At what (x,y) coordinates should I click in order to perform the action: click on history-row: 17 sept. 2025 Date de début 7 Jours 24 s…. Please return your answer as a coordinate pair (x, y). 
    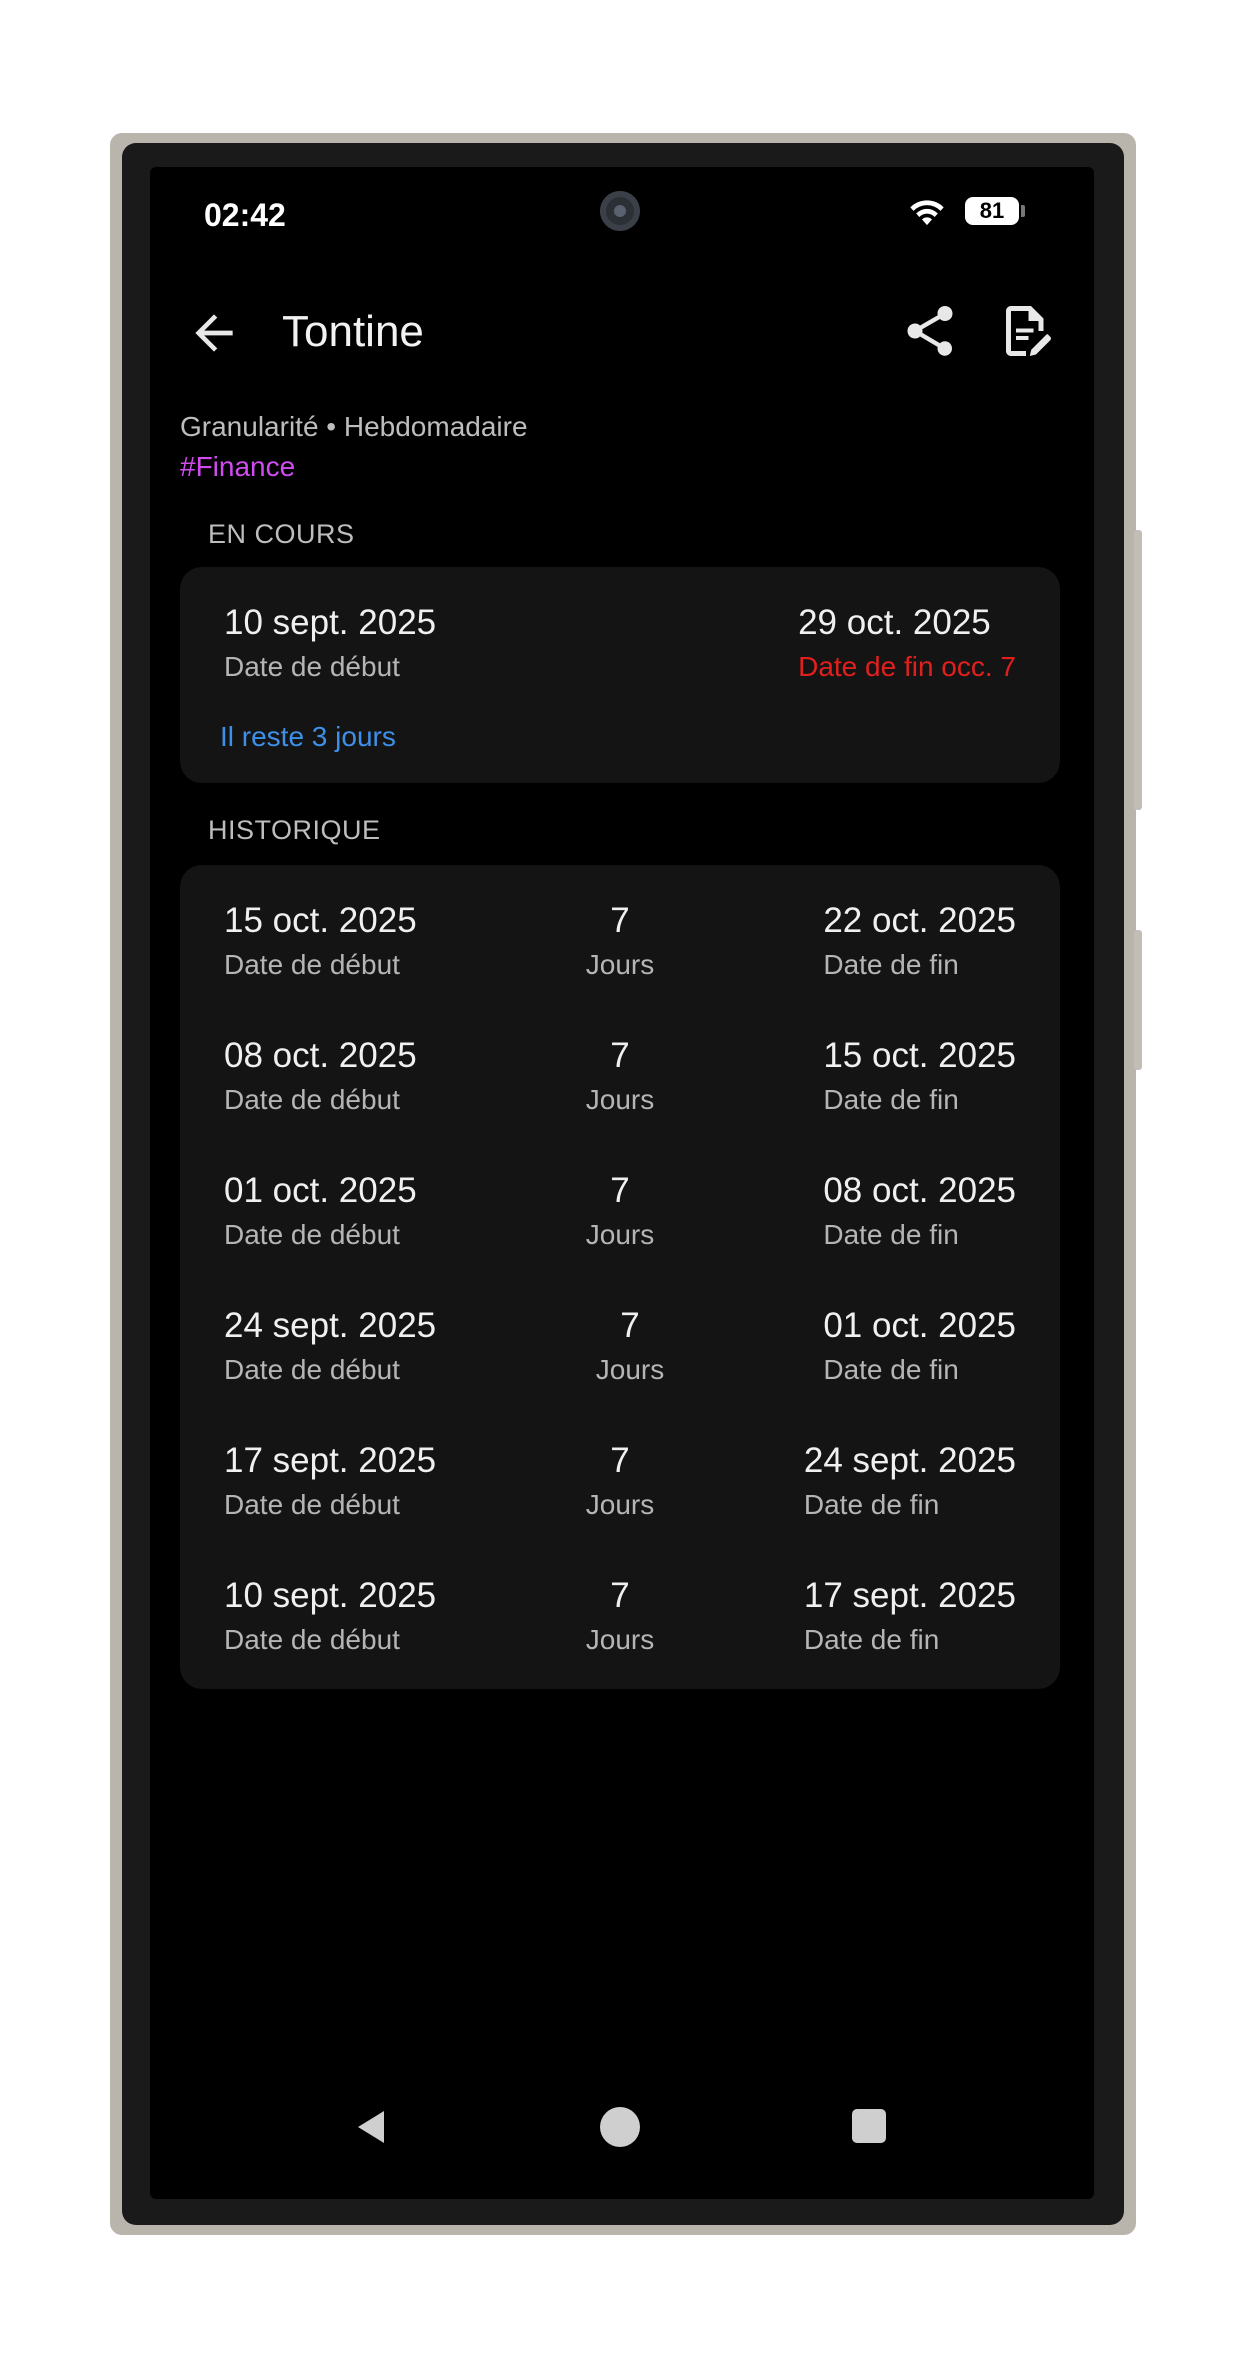
    Looking at the image, I should click on (620, 1496).